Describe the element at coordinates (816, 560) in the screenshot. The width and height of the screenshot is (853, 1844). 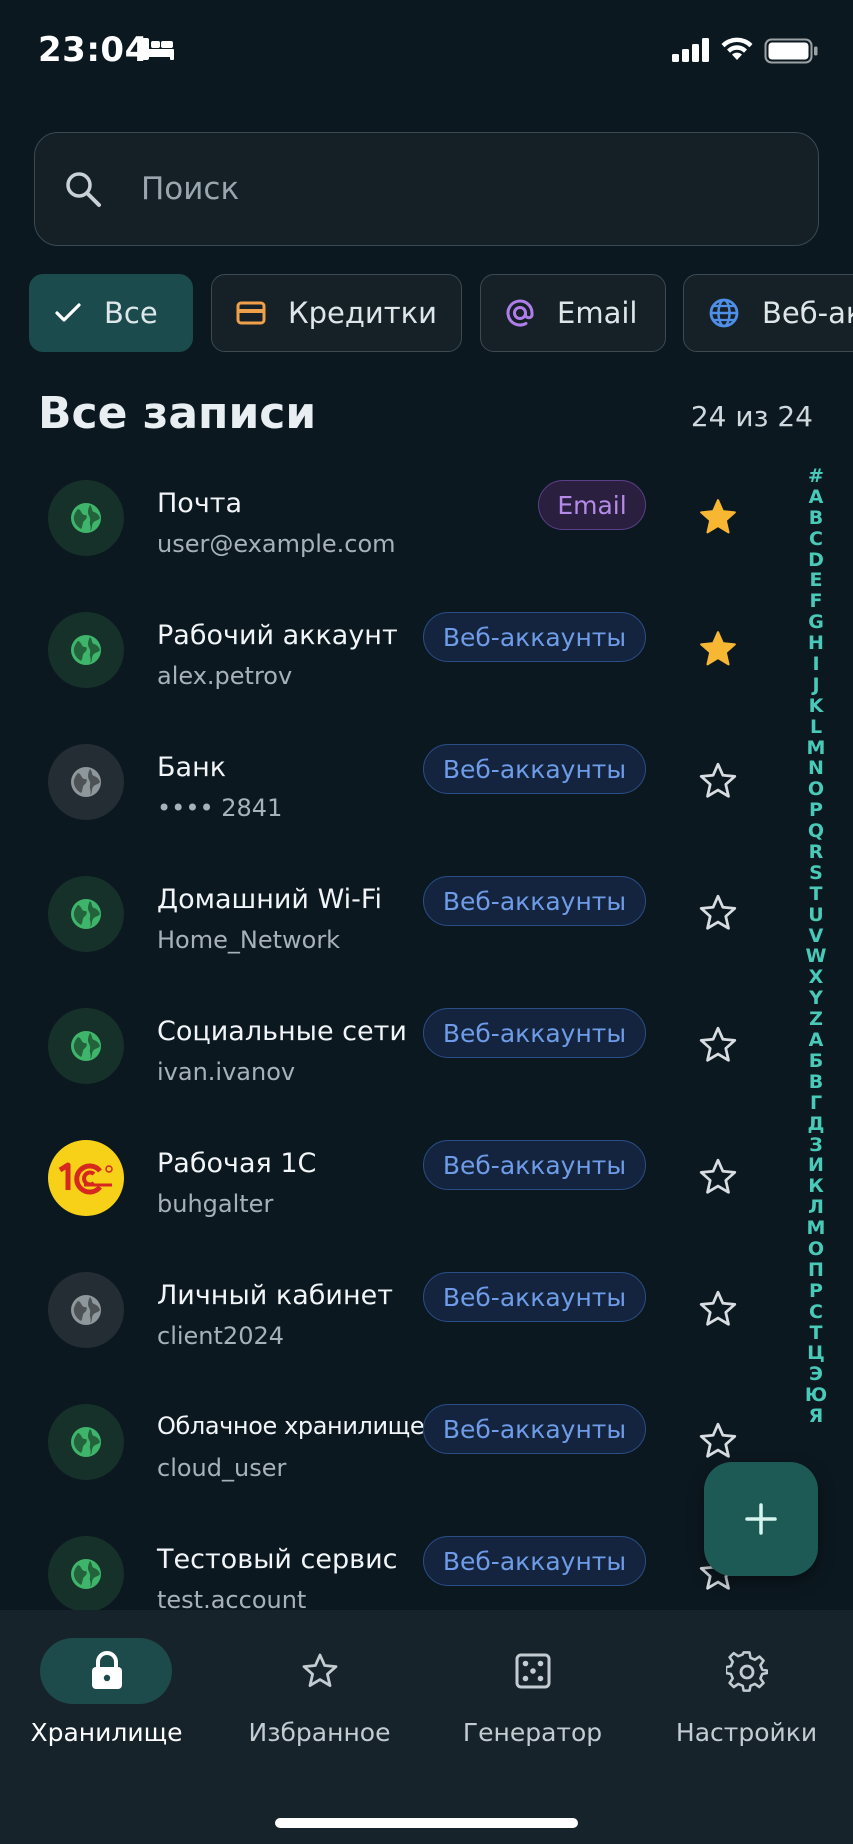
I see `alphabet-letter: D` at that location.